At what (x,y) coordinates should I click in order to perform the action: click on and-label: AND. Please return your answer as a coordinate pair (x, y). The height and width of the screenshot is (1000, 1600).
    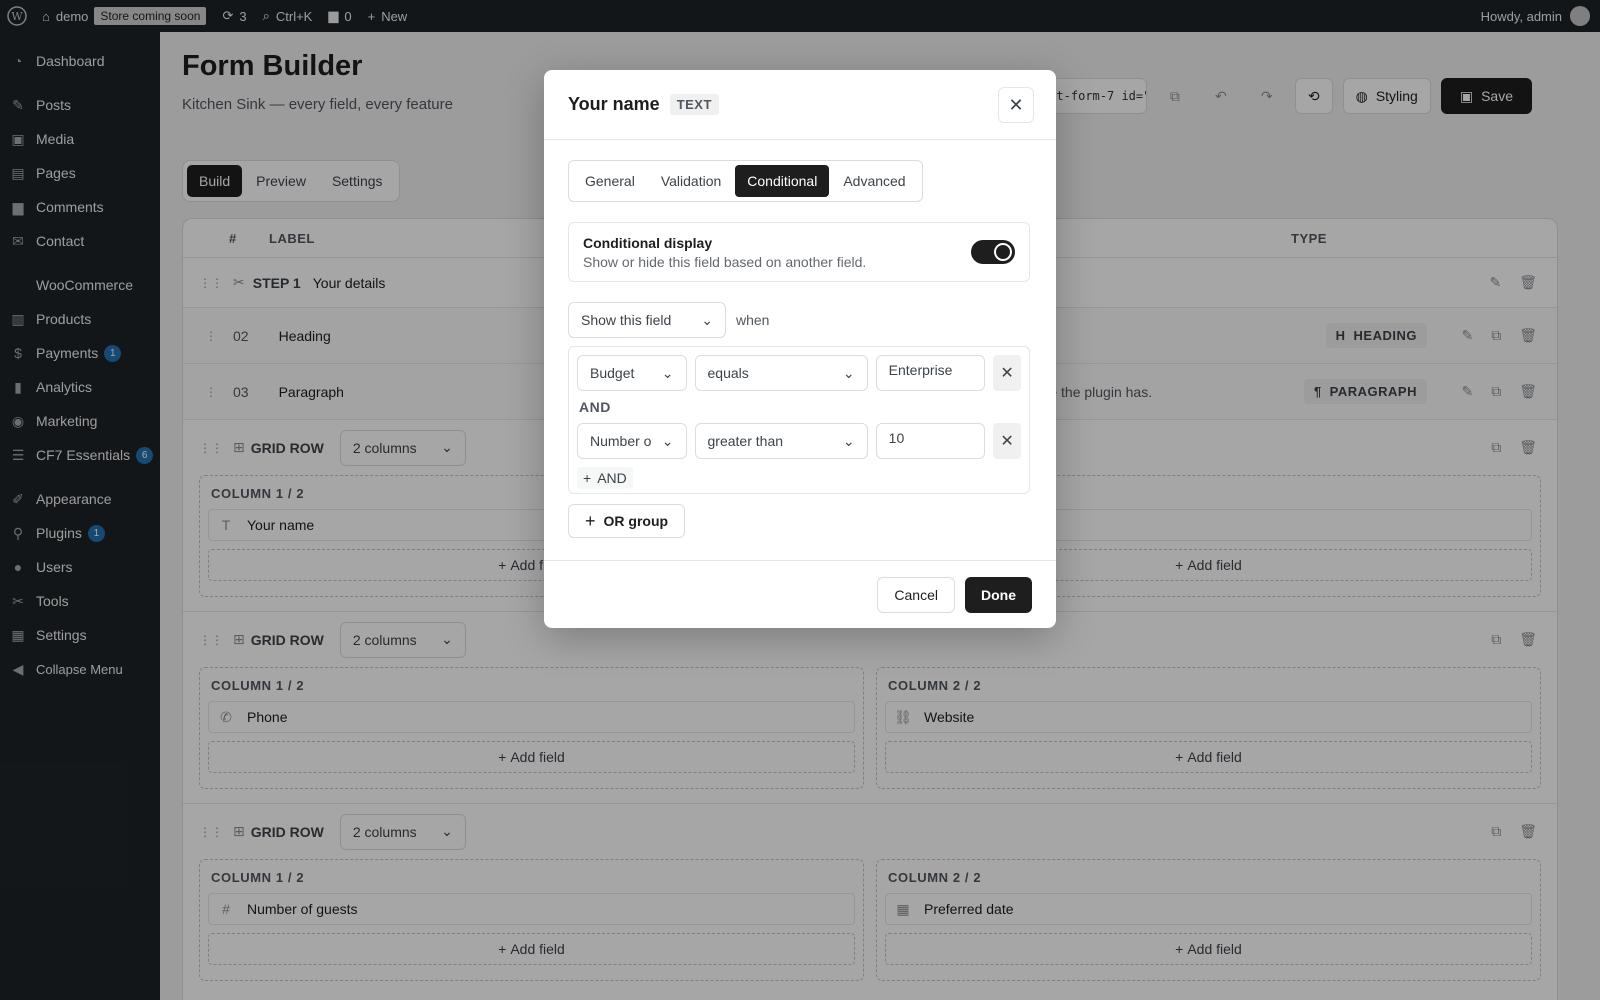
    Looking at the image, I should click on (595, 407).